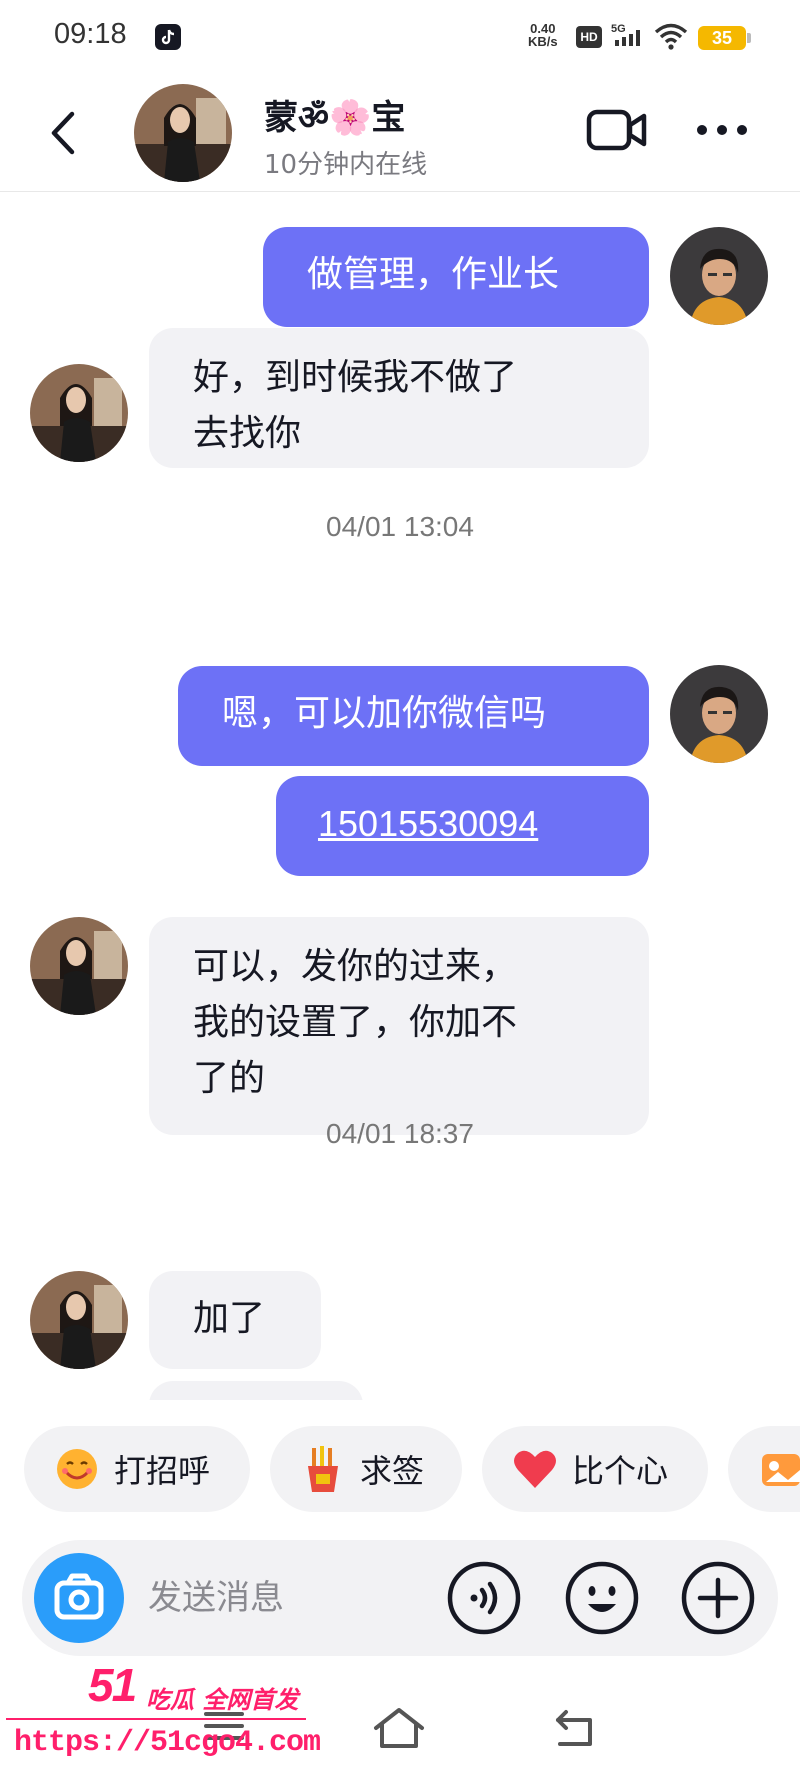 The image size is (800, 1778). I want to click on quick-fortune-button: 求签, so click(366, 1469).